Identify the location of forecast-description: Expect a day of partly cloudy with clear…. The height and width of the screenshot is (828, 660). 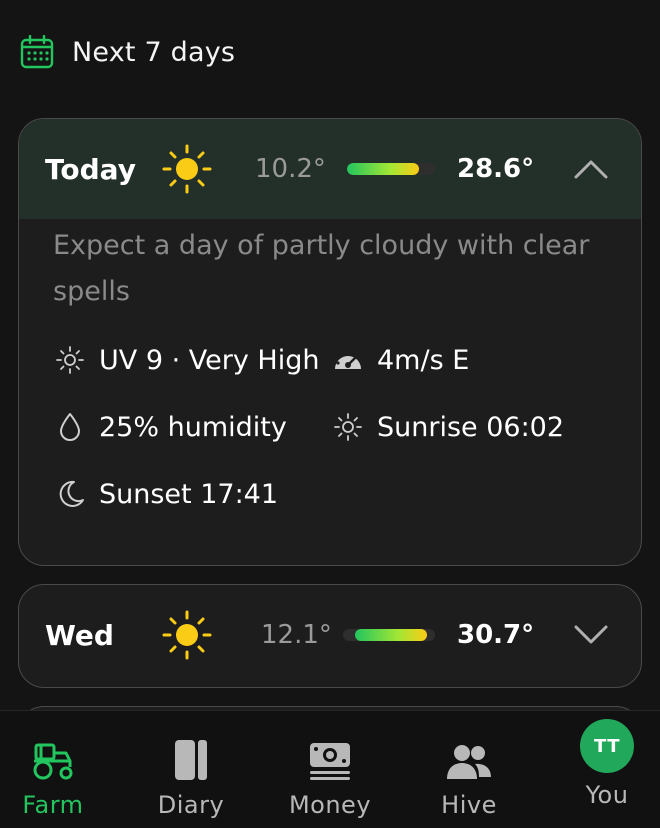
(321, 268).